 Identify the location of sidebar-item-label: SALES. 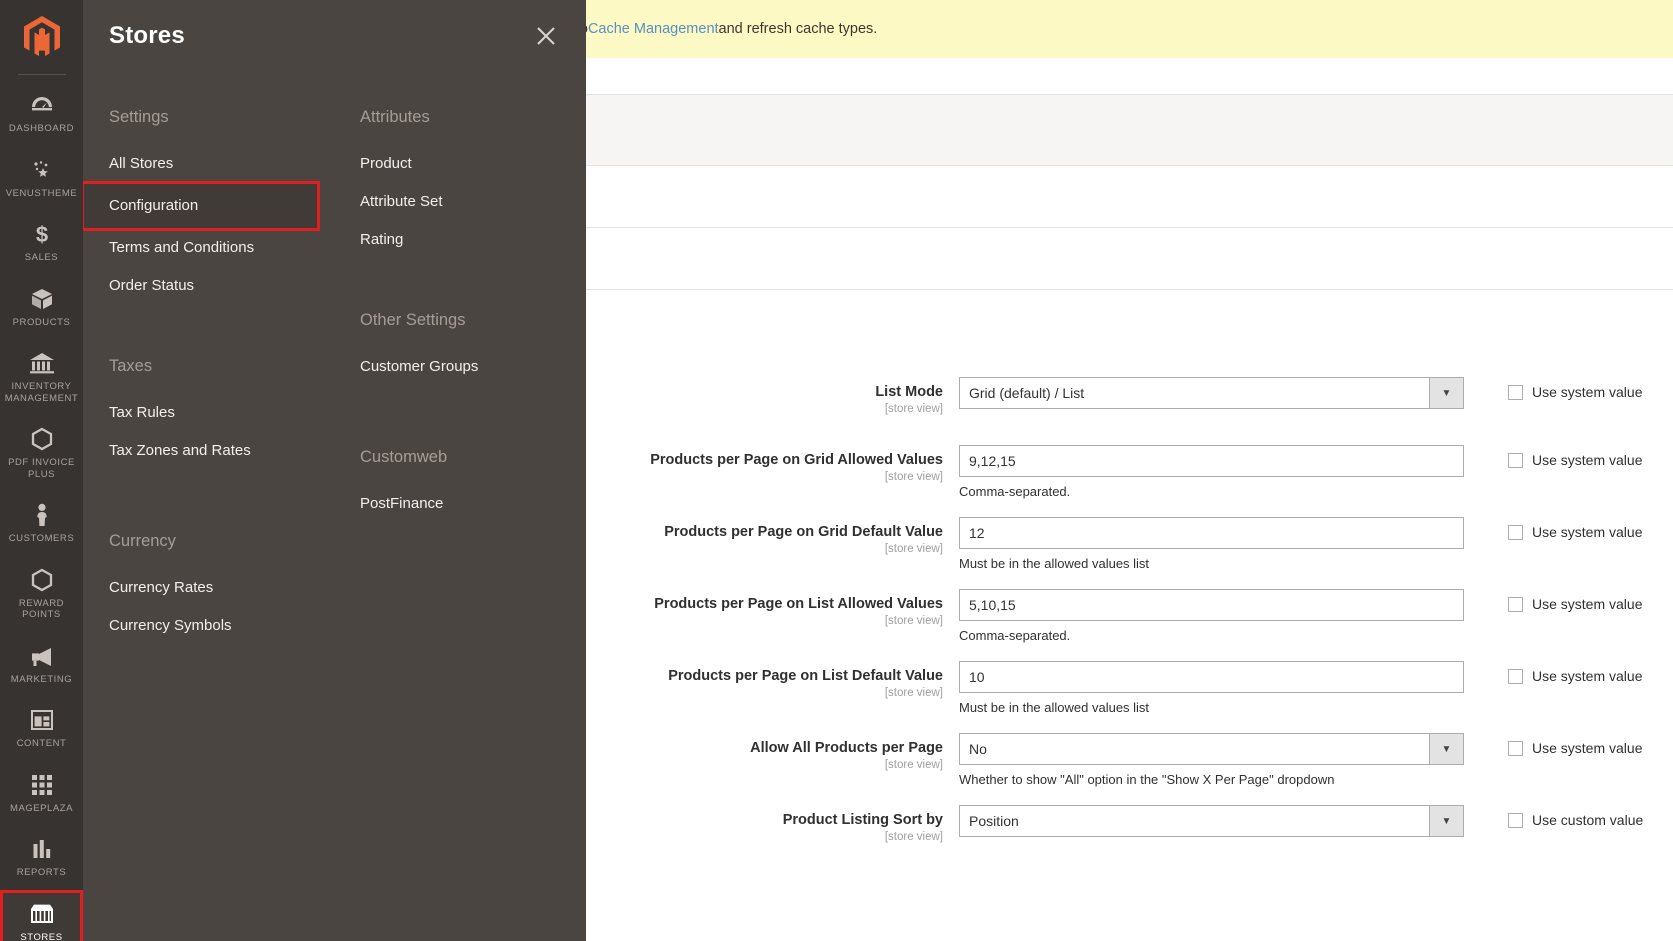
(41, 257).